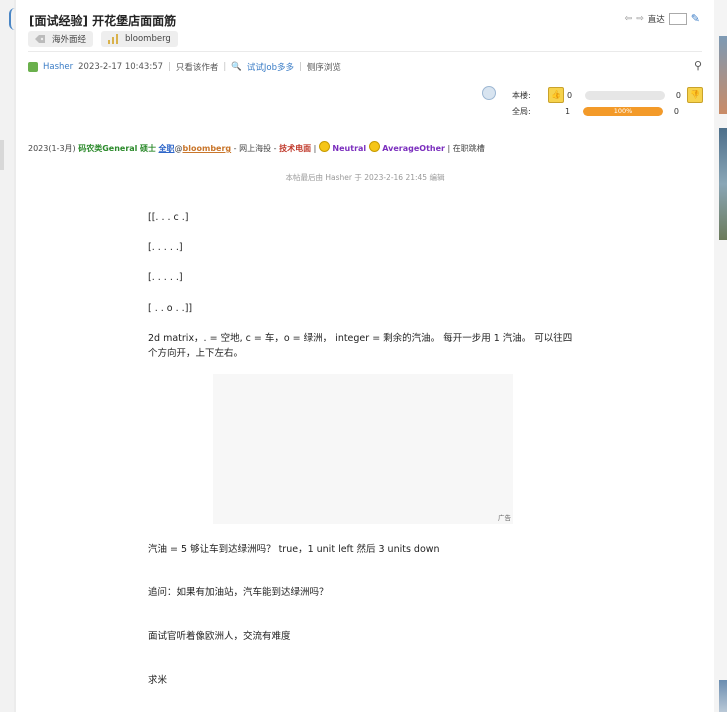 The image size is (727, 712). What do you see at coordinates (570, 95) in the screenshot?
I see `up-count: 0` at bounding box center [570, 95].